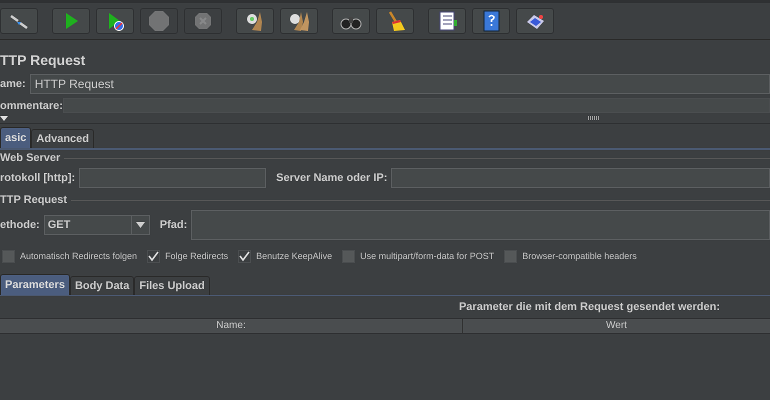 The width and height of the screenshot is (770, 400). Describe the element at coordinates (332, 178) in the screenshot. I see `server-label: Server Name oder IP:` at that location.